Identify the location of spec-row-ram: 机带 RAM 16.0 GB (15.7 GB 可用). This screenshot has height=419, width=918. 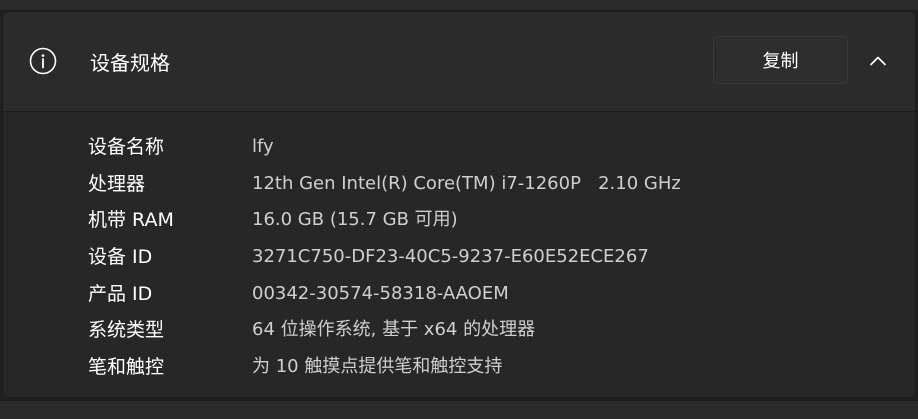
(459, 220).